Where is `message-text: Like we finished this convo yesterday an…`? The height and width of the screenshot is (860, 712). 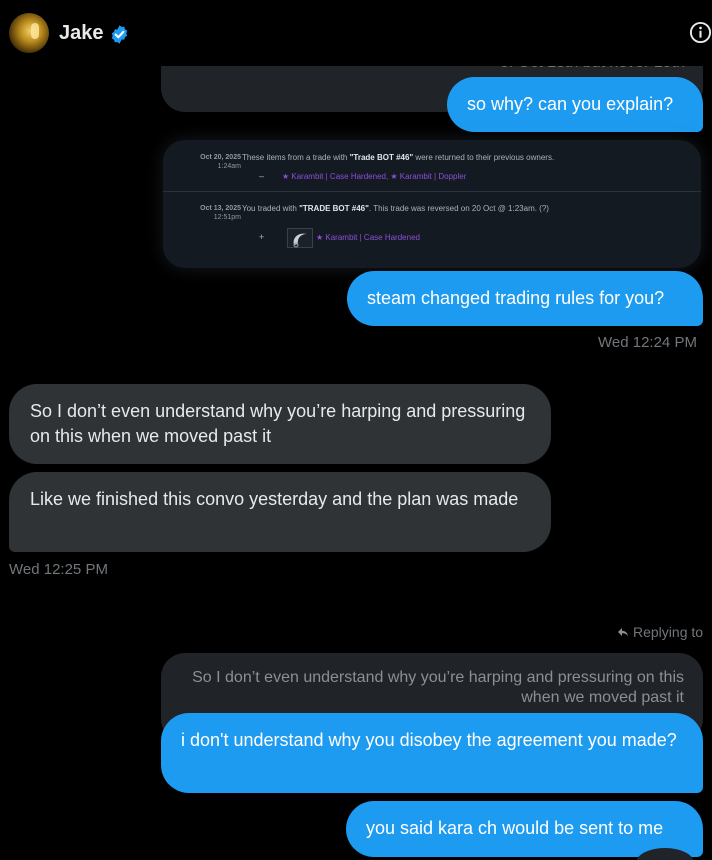 message-text: Like we finished this convo yesterday an… is located at coordinates (274, 499).